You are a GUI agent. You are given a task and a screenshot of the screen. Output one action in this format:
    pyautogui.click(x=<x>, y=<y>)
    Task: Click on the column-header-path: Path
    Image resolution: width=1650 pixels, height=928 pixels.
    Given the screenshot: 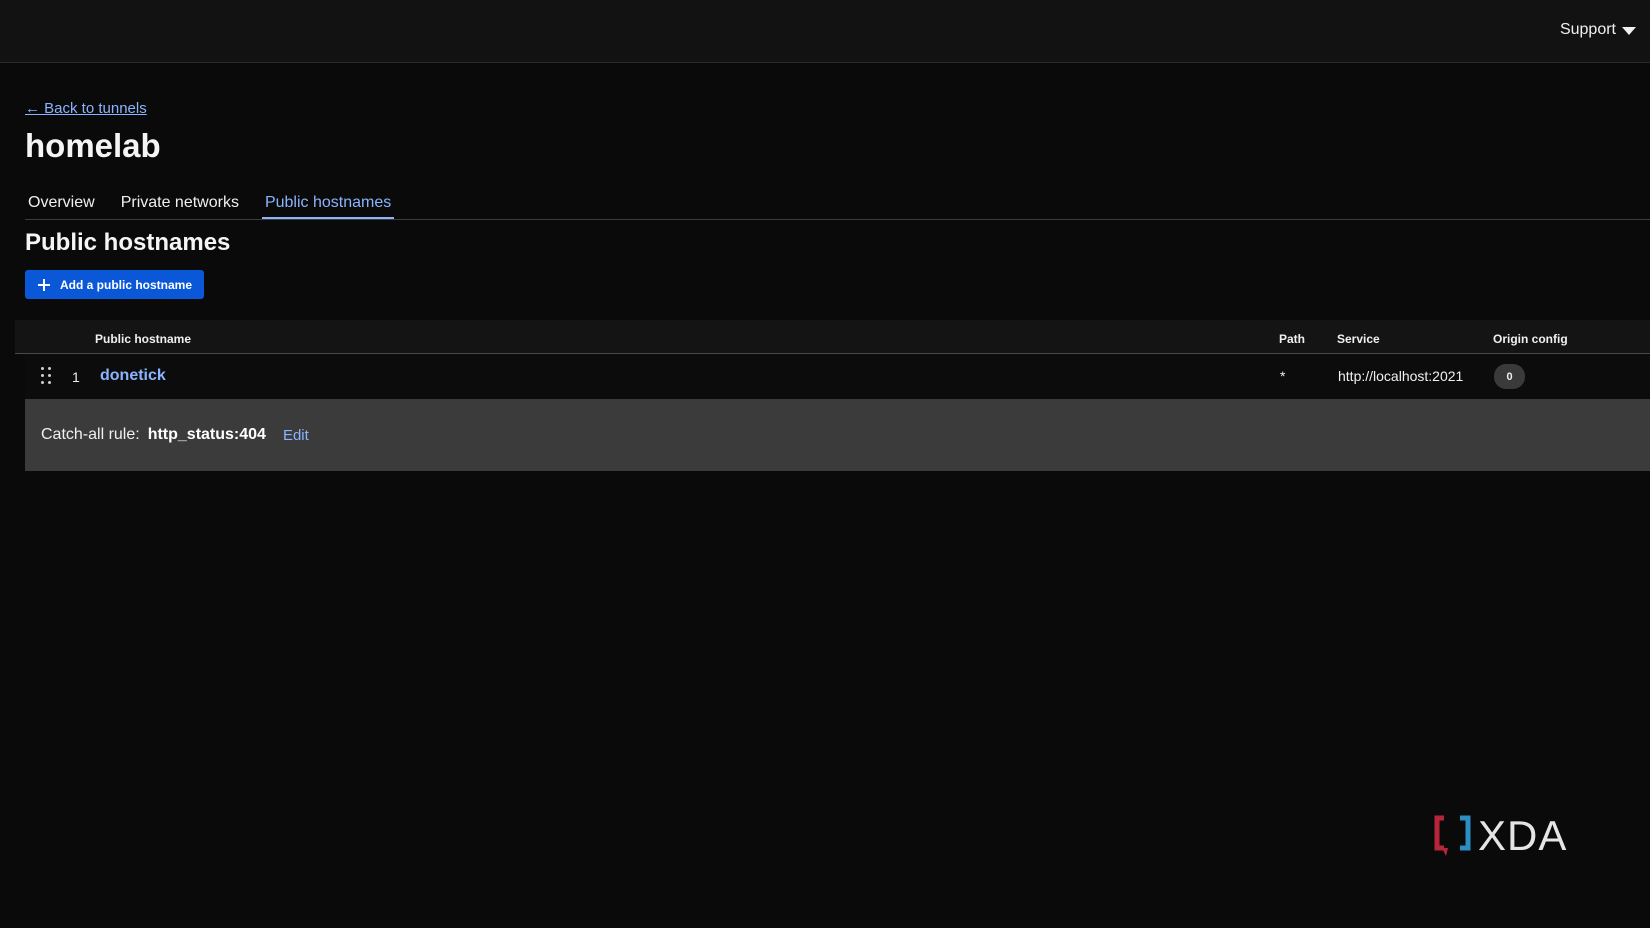 What is the action you would take?
    pyautogui.click(x=1292, y=339)
    